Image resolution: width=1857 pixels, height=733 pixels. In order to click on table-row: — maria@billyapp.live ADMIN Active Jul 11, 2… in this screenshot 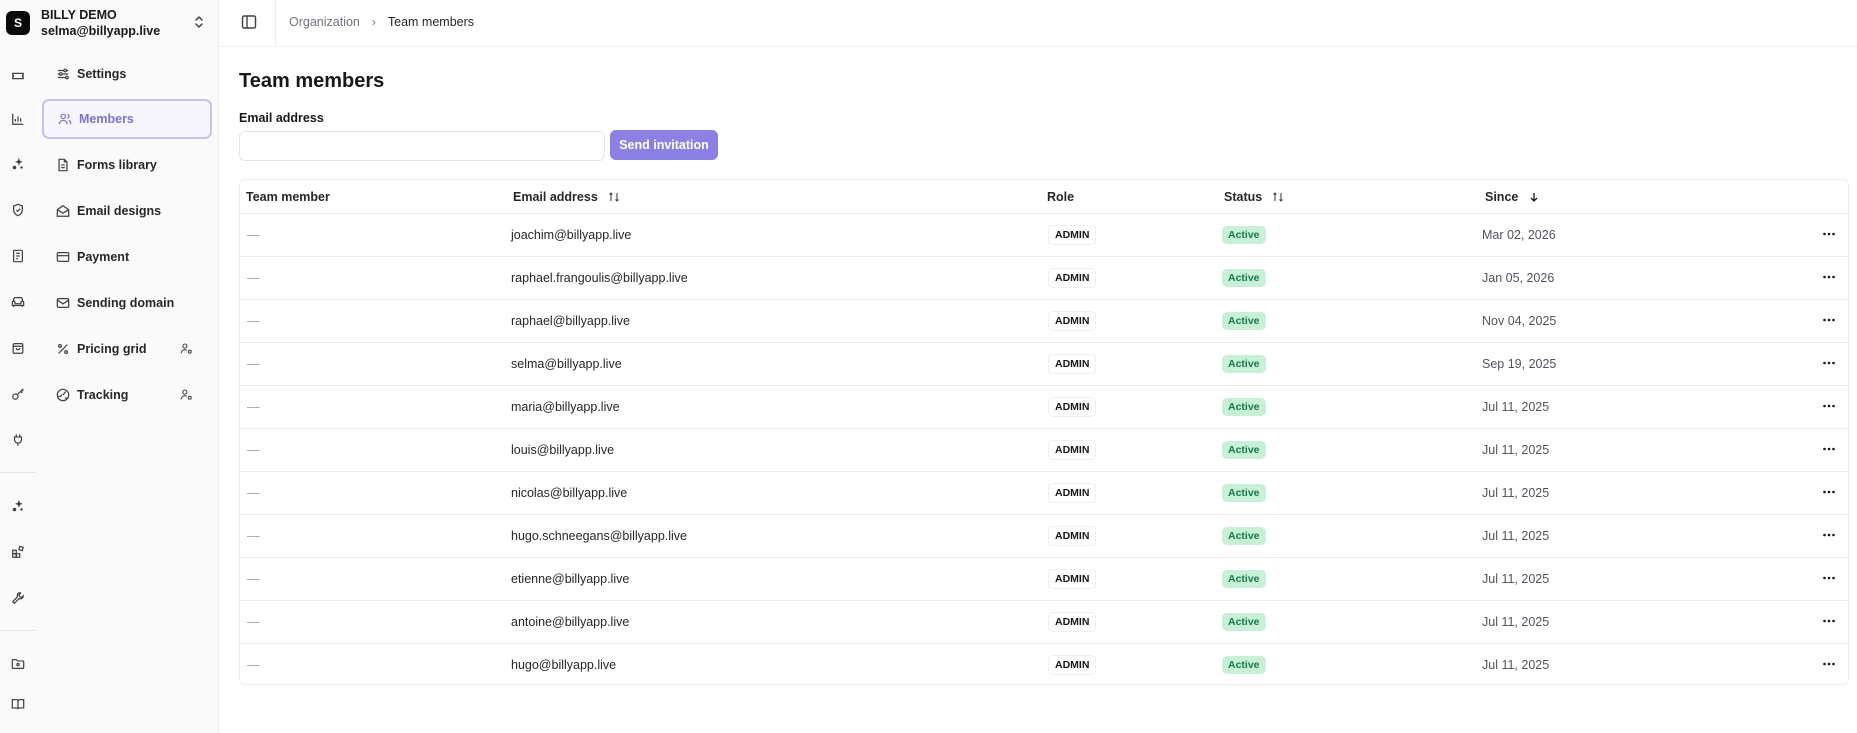, I will do `click(1044, 407)`.